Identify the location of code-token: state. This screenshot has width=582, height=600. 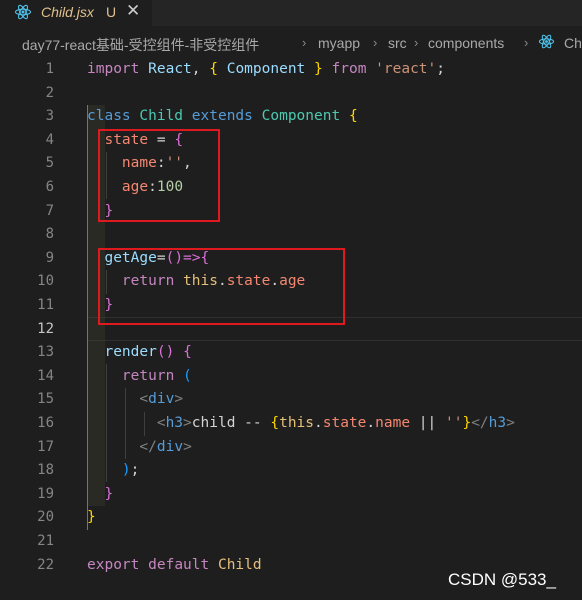
(344, 423).